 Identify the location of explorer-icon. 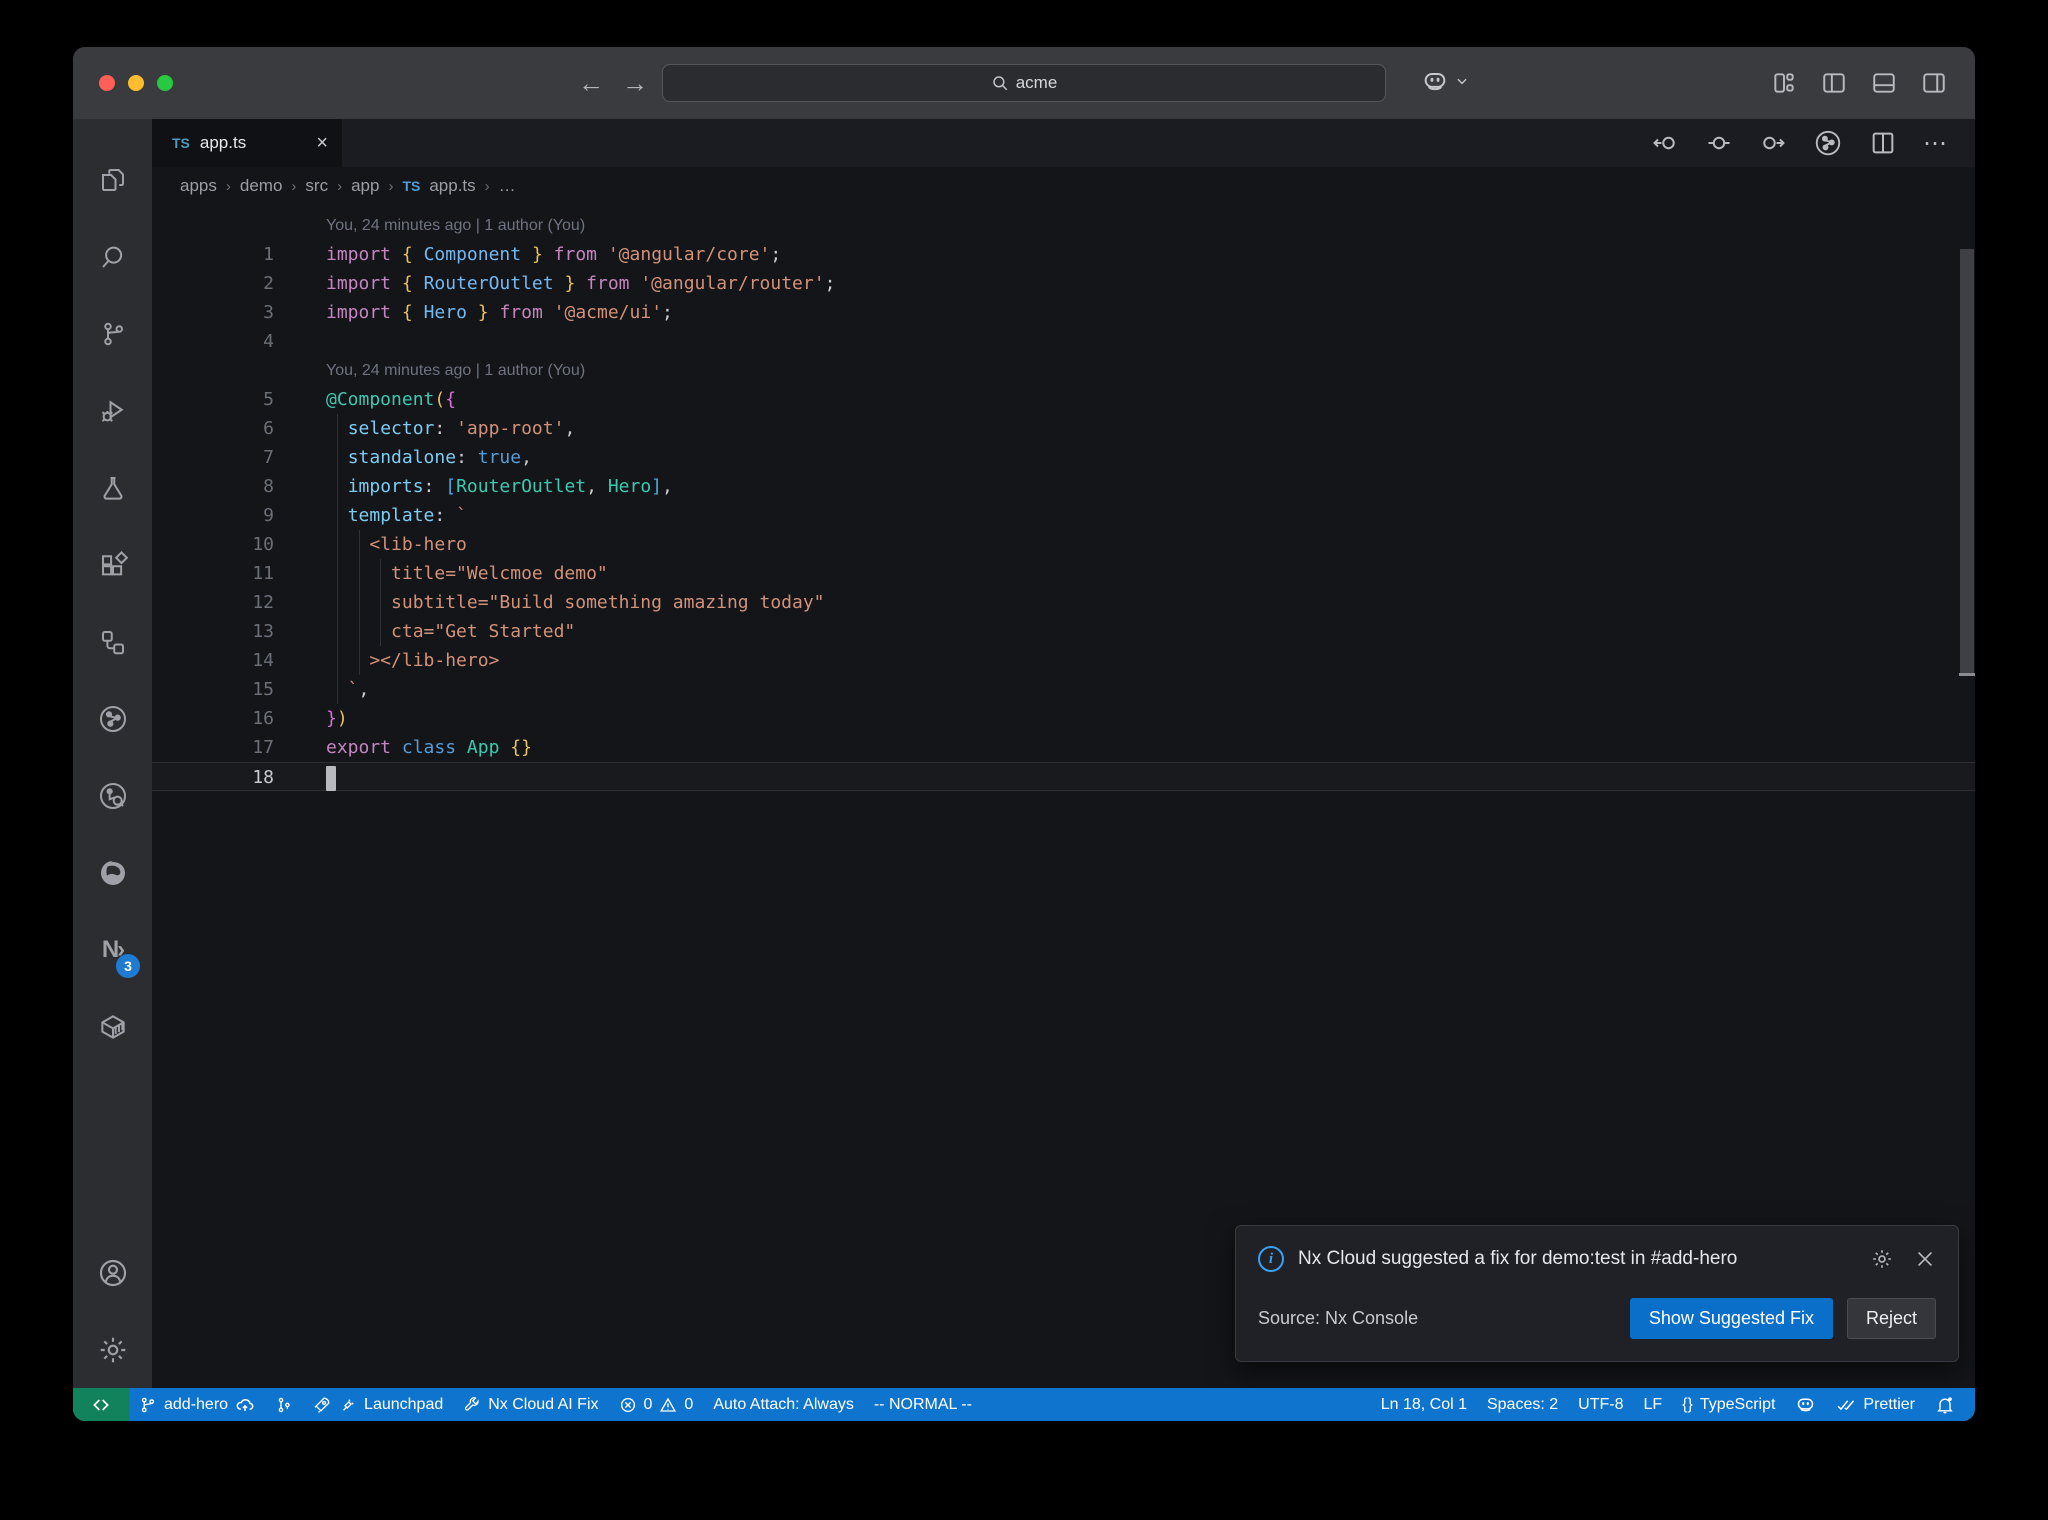
(112, 179).